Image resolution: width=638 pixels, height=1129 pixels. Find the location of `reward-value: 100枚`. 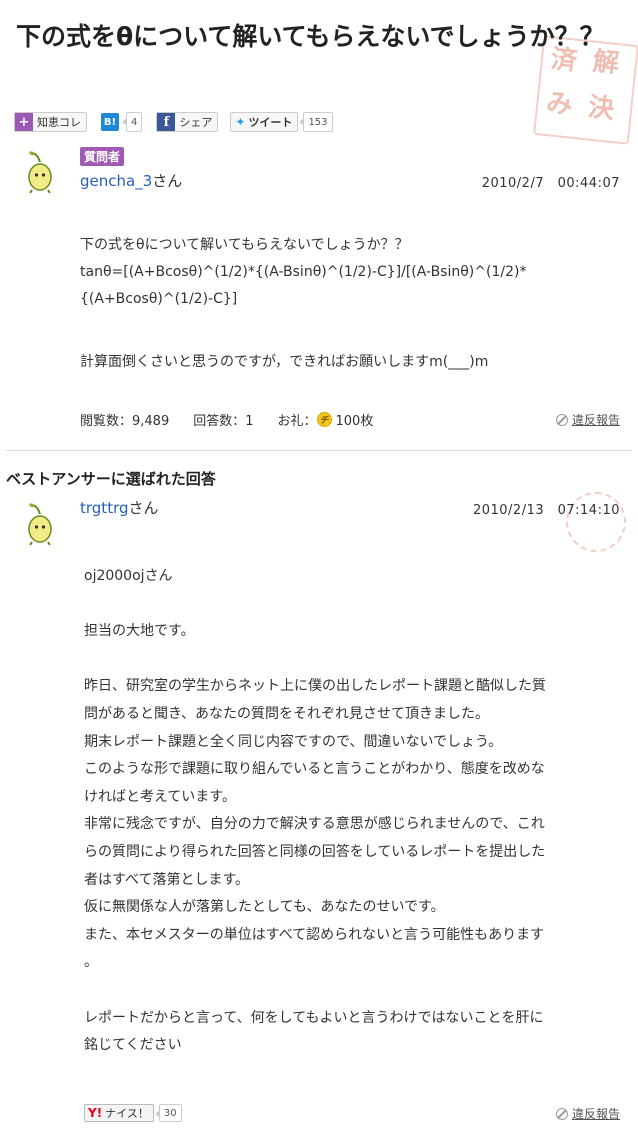

reward-value: 100枚 is located at coordinates (354, 421).